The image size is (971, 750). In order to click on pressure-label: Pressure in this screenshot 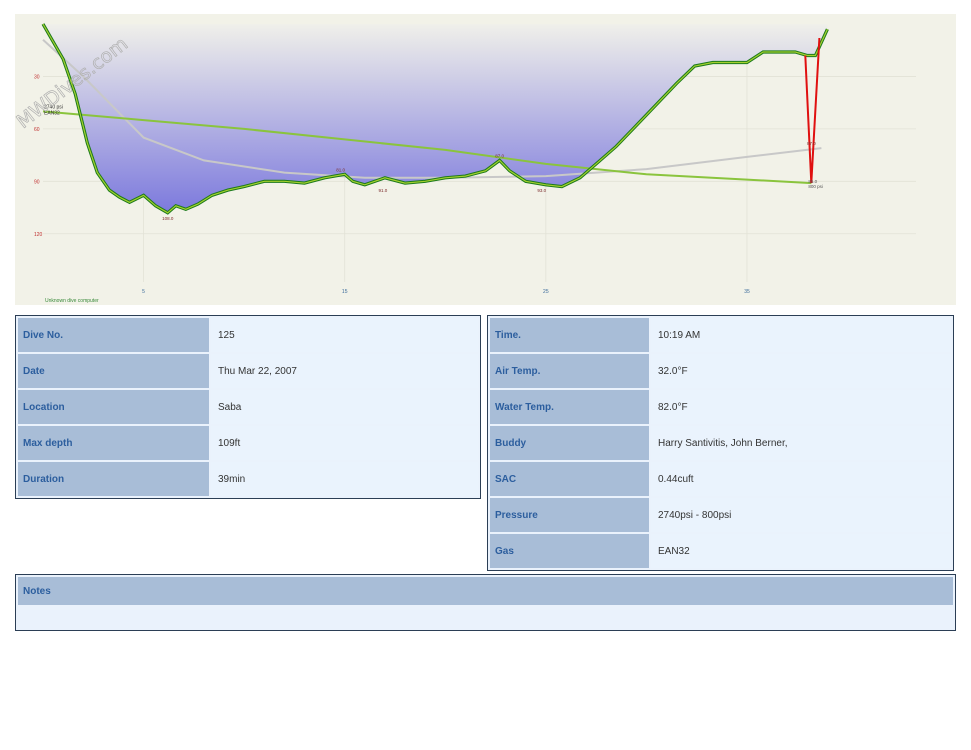, I will do `click(569, 515)`.